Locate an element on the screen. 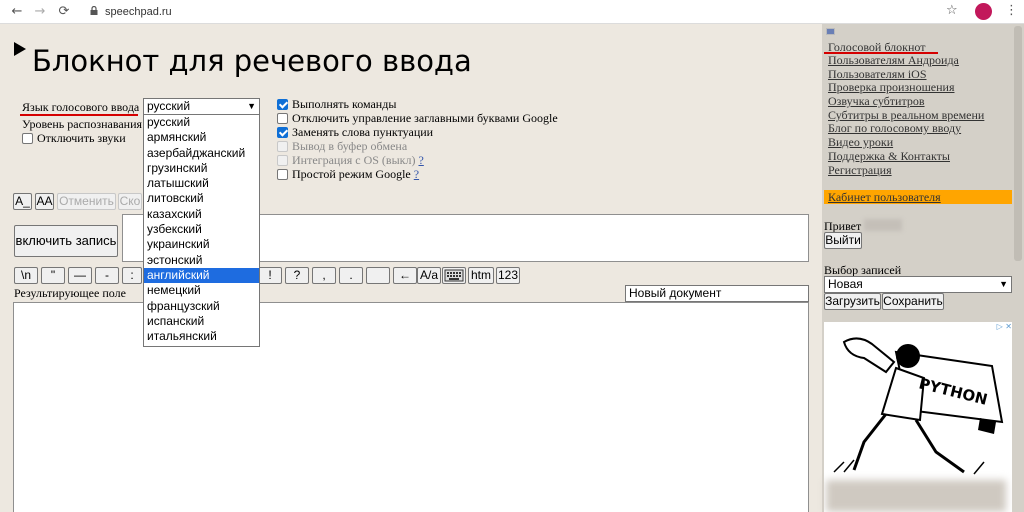 This screenshot has width=1024, height=512. page-title: Блокнот для речевого ввода is located at coordinates (252, 61).